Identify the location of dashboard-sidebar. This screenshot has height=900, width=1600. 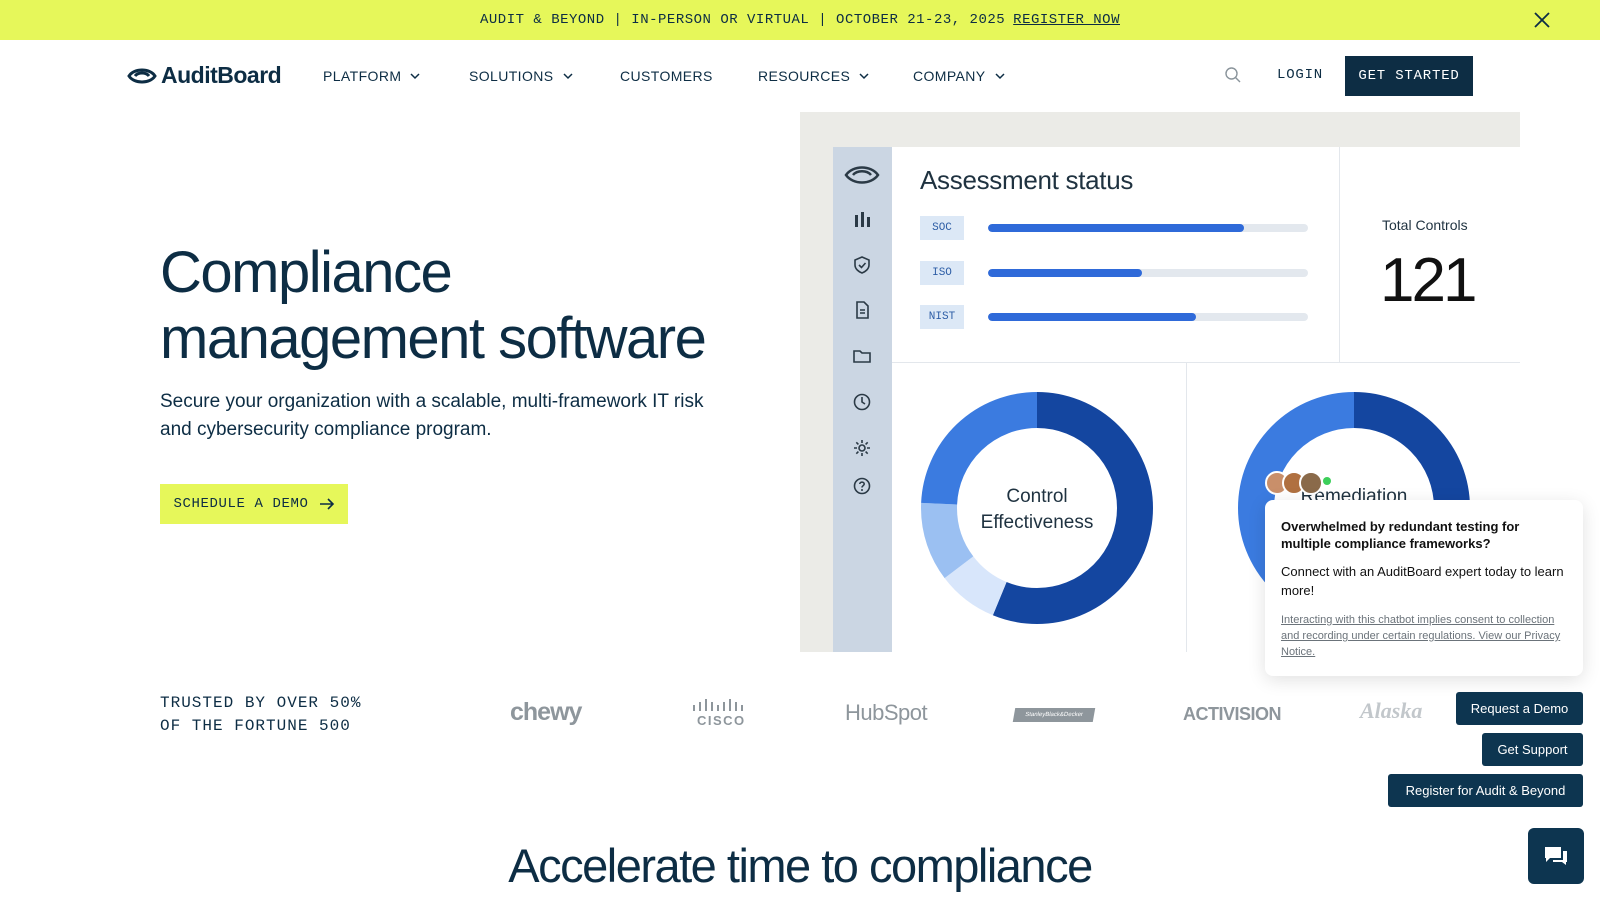
(862, 399).